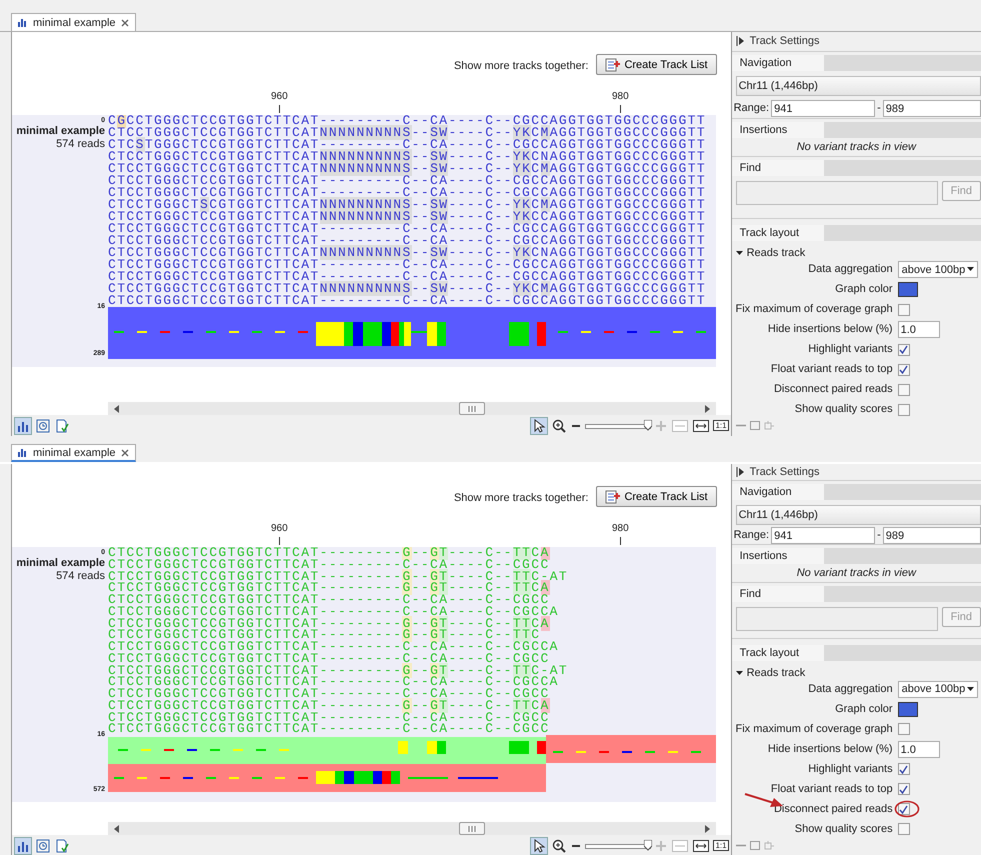 The height and width of the screenshot is (855, 981). Describe the element at coordinates (850, 269) in the screenshot. I see `option-label: Data aggregation` at that location.